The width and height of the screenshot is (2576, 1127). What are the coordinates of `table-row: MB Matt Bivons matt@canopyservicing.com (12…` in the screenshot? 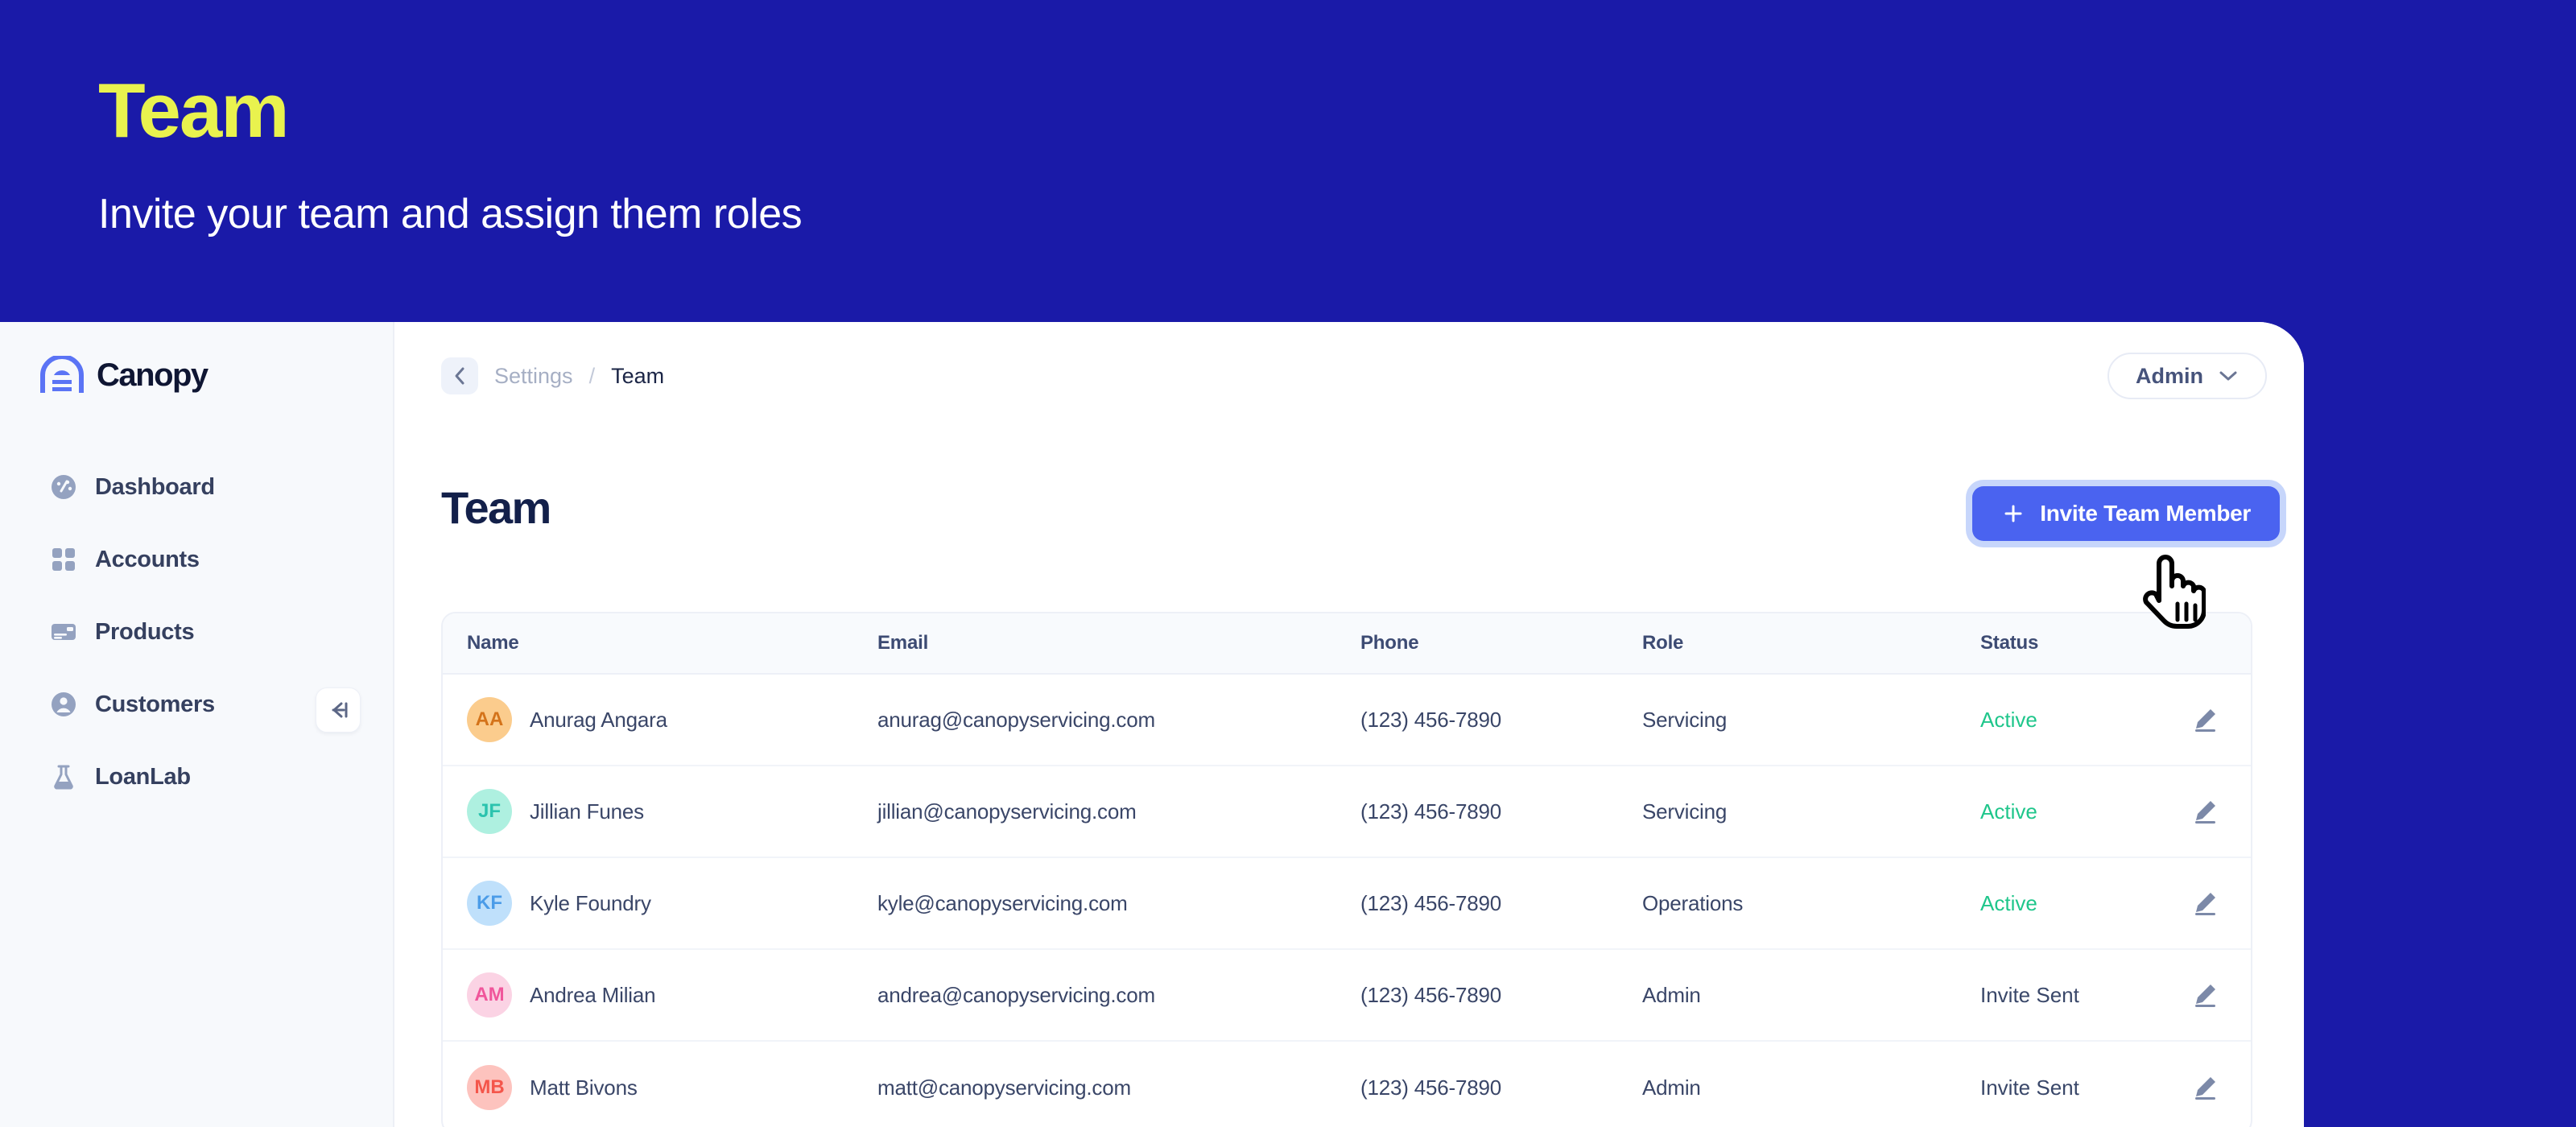 It's located at (1347, 1084).